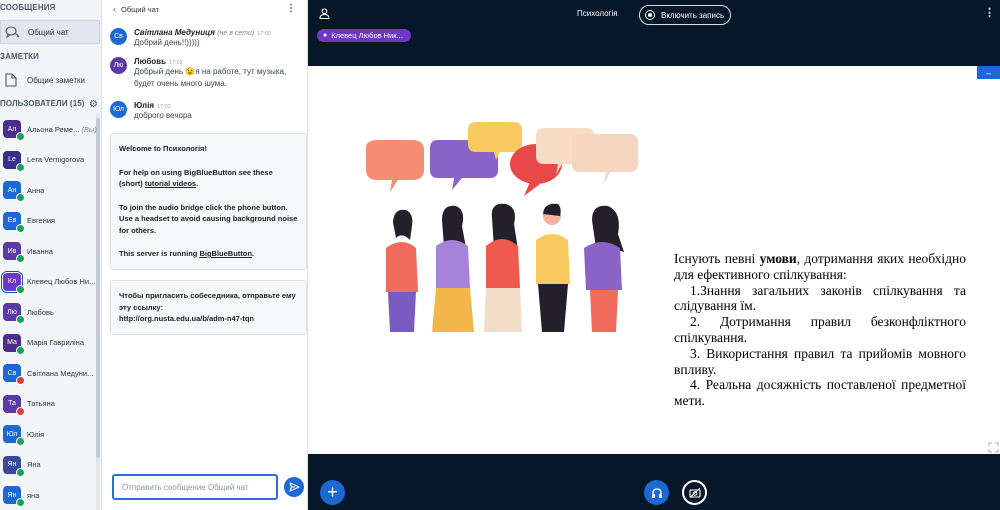  Describe the element at coordinates (167, 42) in the screenshot. I see `message-text: Добрий день!!)))))` at that location.